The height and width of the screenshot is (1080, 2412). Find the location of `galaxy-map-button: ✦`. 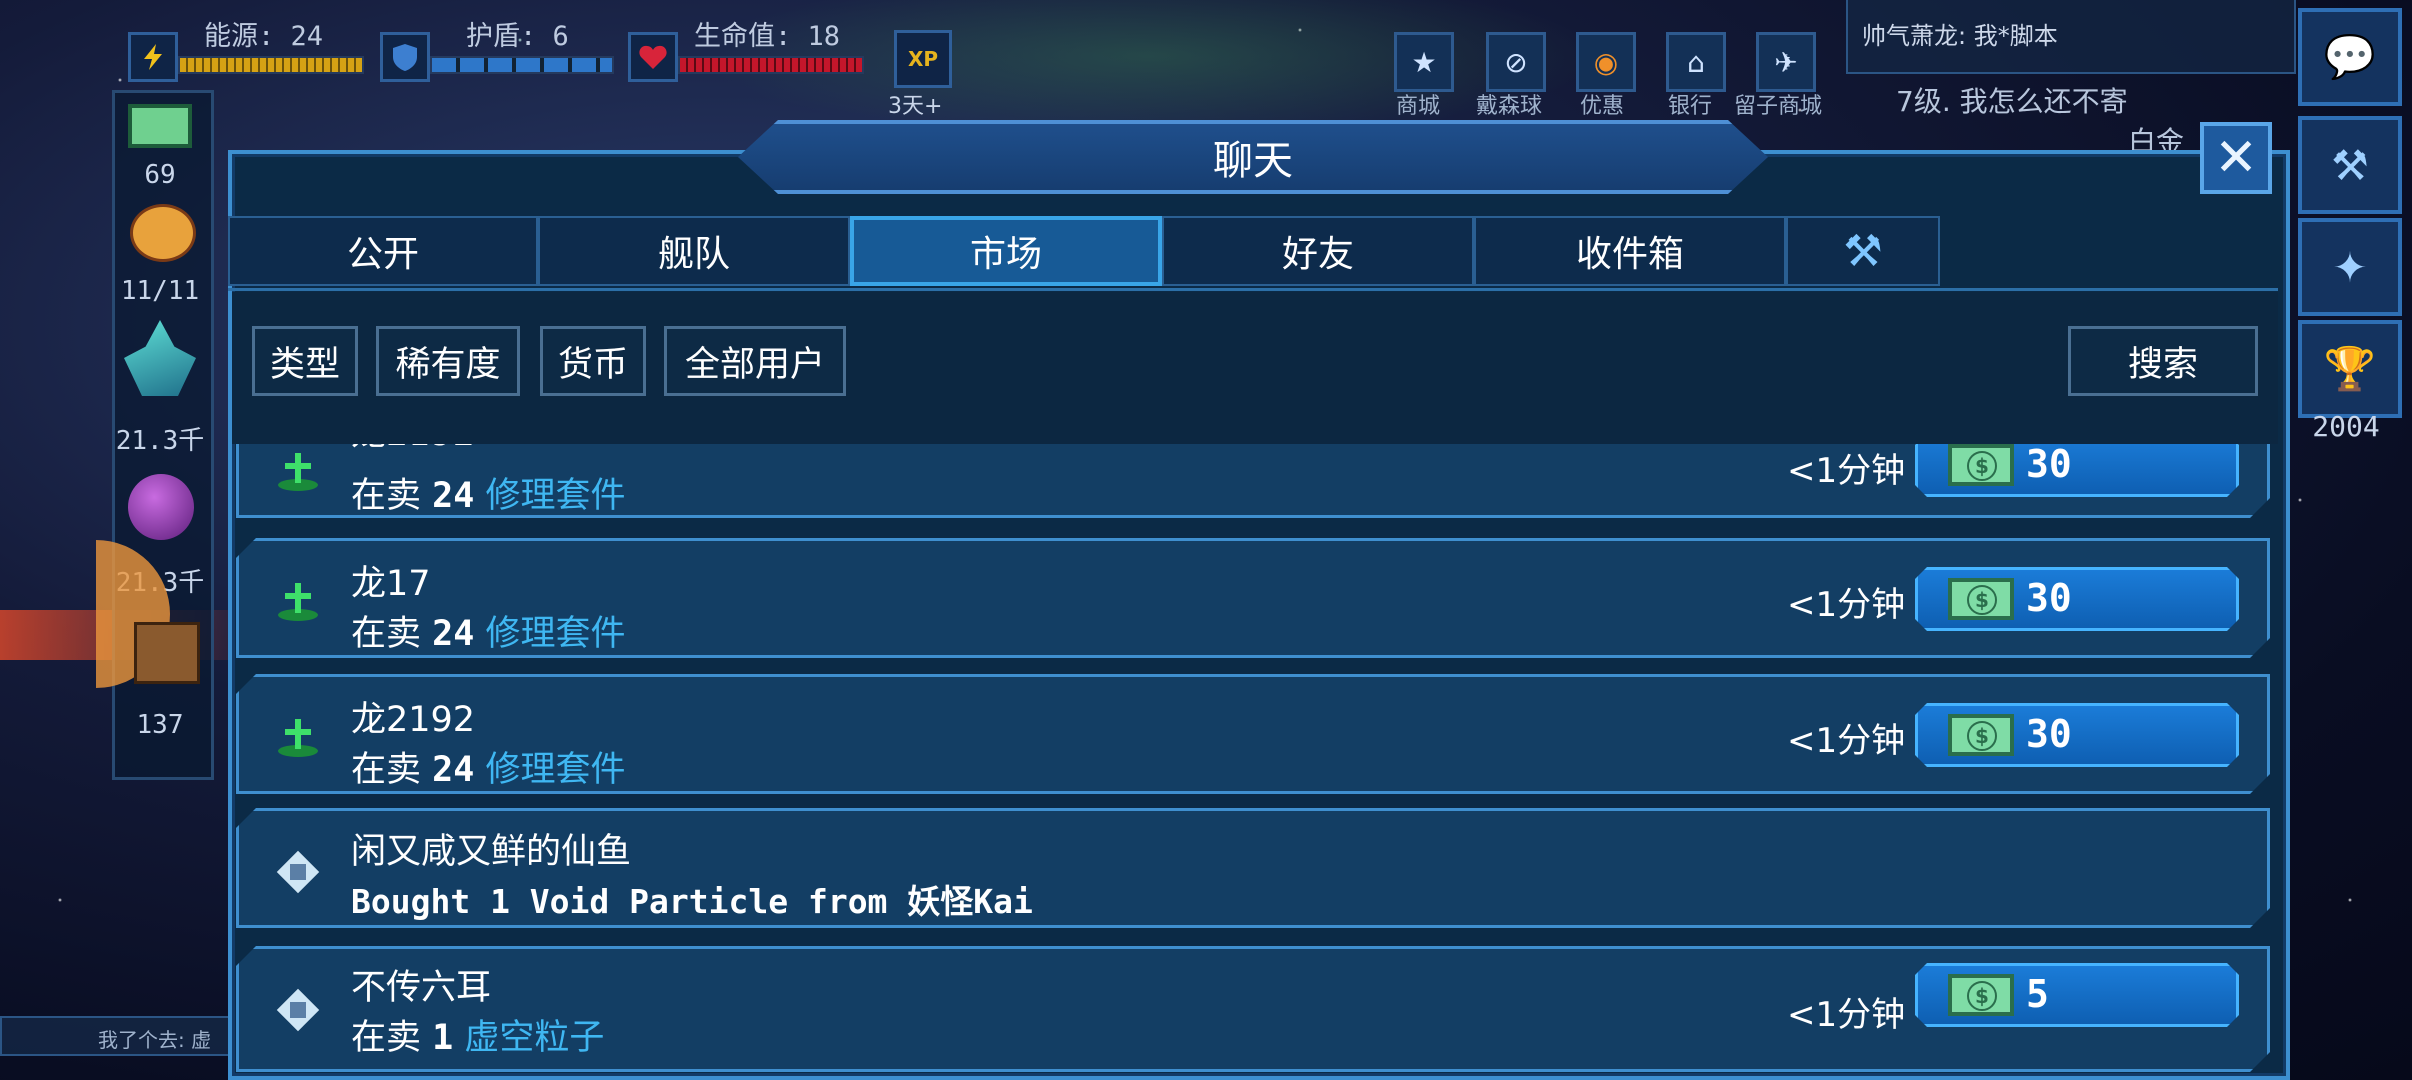

galaxy-map-button: ✦ is located at coordinates (2350, 267).